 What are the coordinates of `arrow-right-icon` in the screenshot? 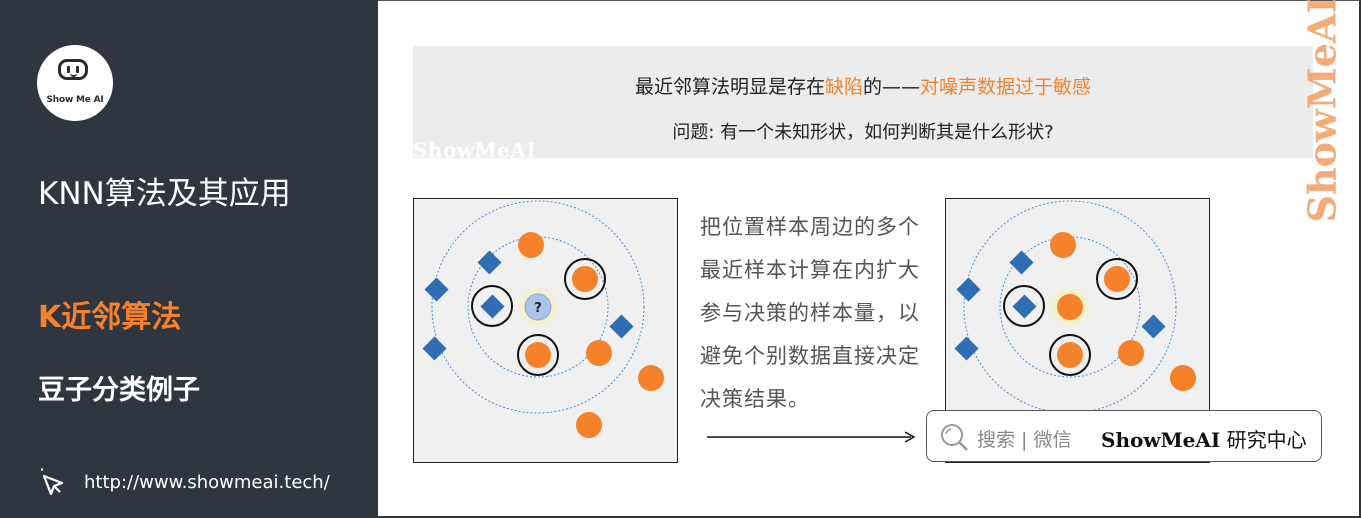 It's located at (811, 437).